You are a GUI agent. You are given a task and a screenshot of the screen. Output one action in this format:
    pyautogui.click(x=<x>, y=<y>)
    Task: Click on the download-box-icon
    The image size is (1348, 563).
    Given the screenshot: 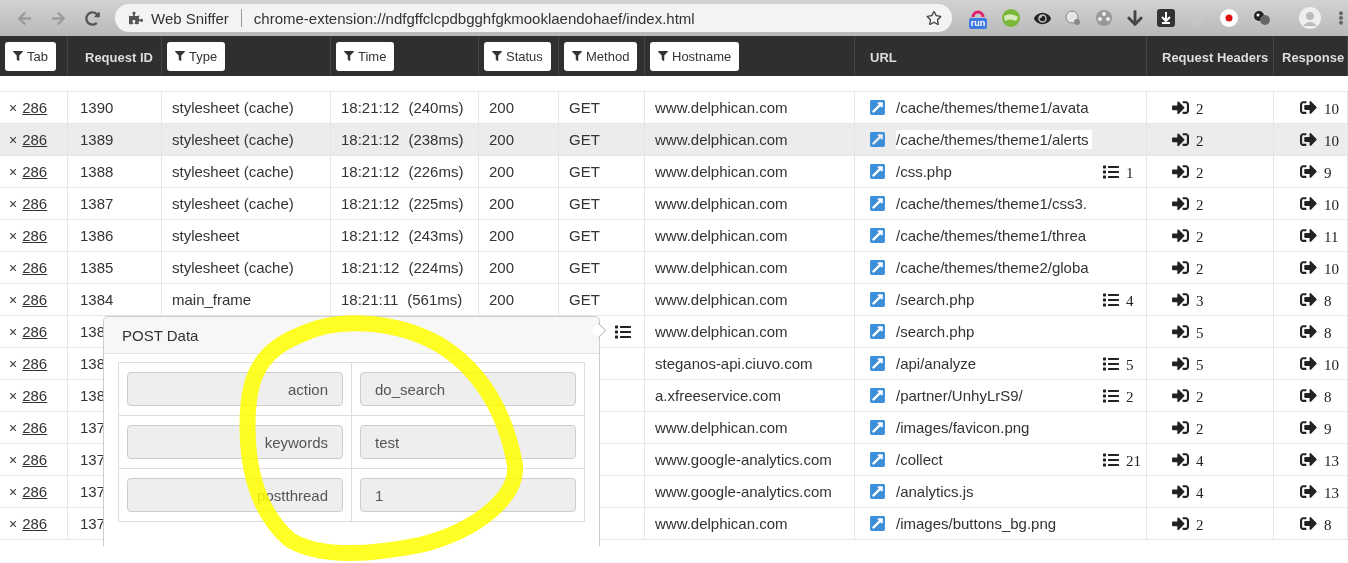 What is the action you would take?
    pyautogui.click(x=1166, y=18)
    